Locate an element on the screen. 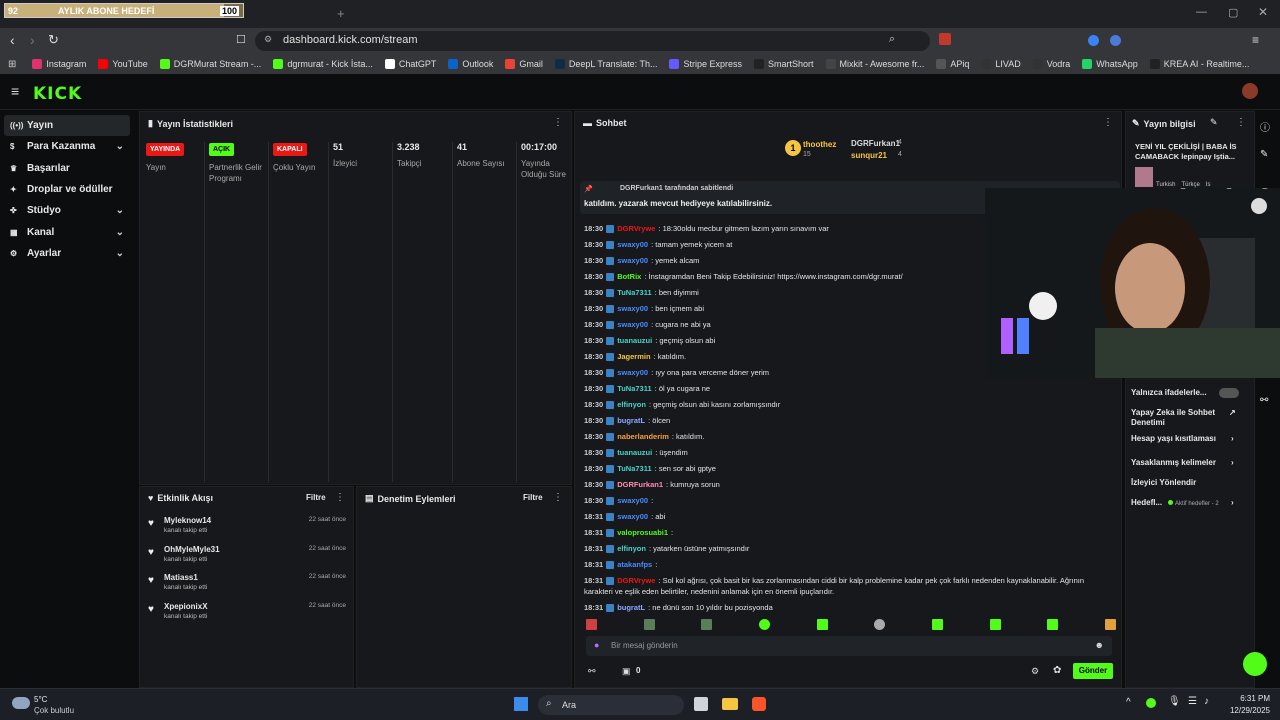 The height and width of the screenshot is (720, 1280). gift-box-icon: ▣ is located at coordinates (626, 671).